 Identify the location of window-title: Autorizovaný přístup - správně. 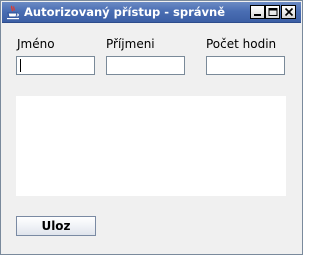
(125, 12).